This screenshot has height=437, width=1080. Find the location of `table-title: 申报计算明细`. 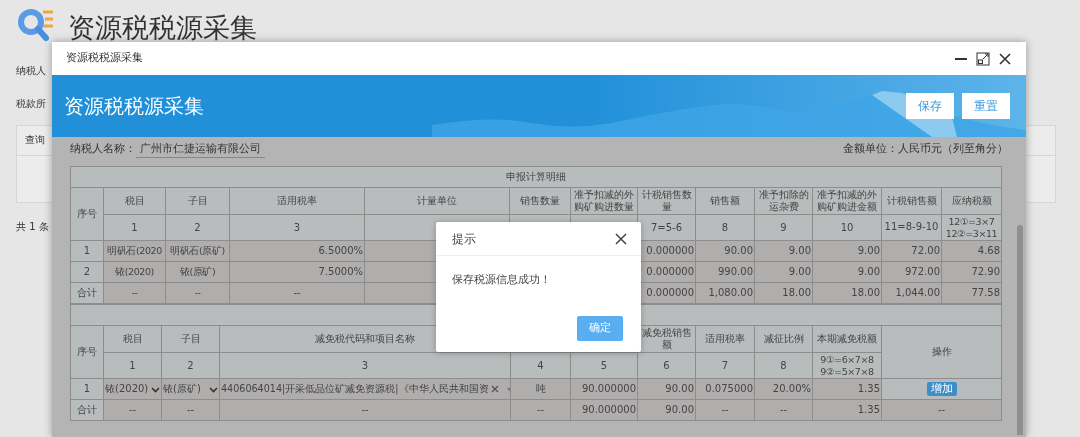

table-title: 申报计算明细 is located at coordinates (536, 177).